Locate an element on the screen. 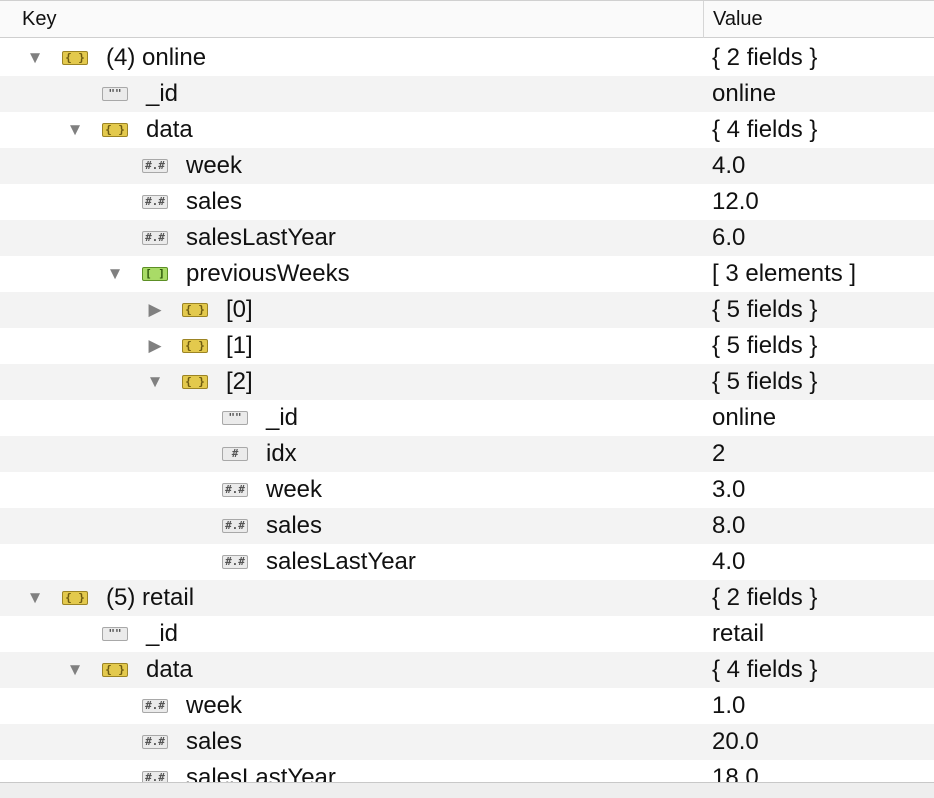  tree-row: #.# week 4.0 is located at coordinates (467, 166).